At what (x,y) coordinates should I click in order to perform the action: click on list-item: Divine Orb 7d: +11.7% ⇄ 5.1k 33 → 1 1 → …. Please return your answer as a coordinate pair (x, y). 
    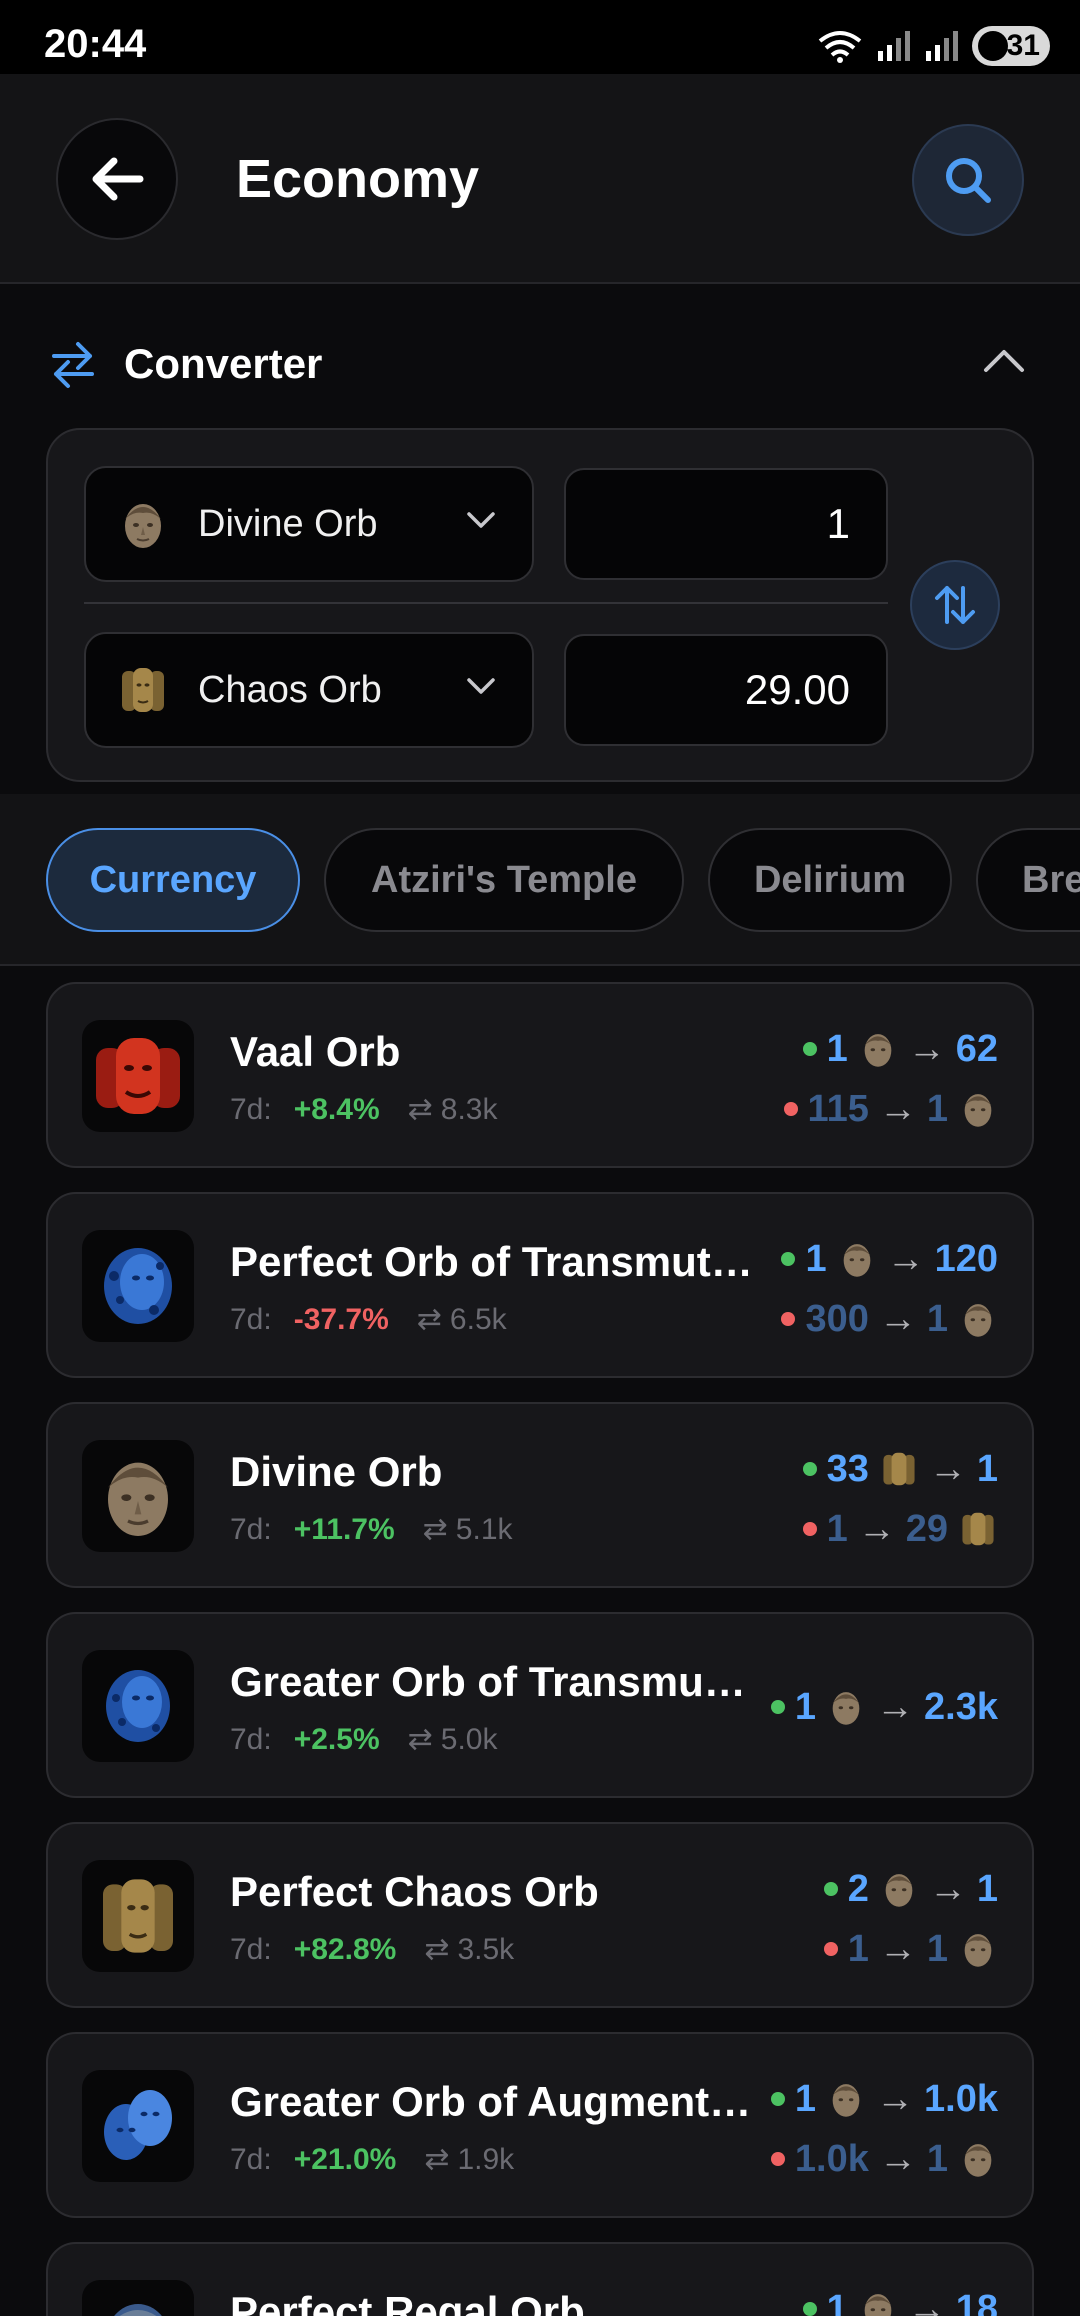
    Looking at the image, I should click on (540, 1495).